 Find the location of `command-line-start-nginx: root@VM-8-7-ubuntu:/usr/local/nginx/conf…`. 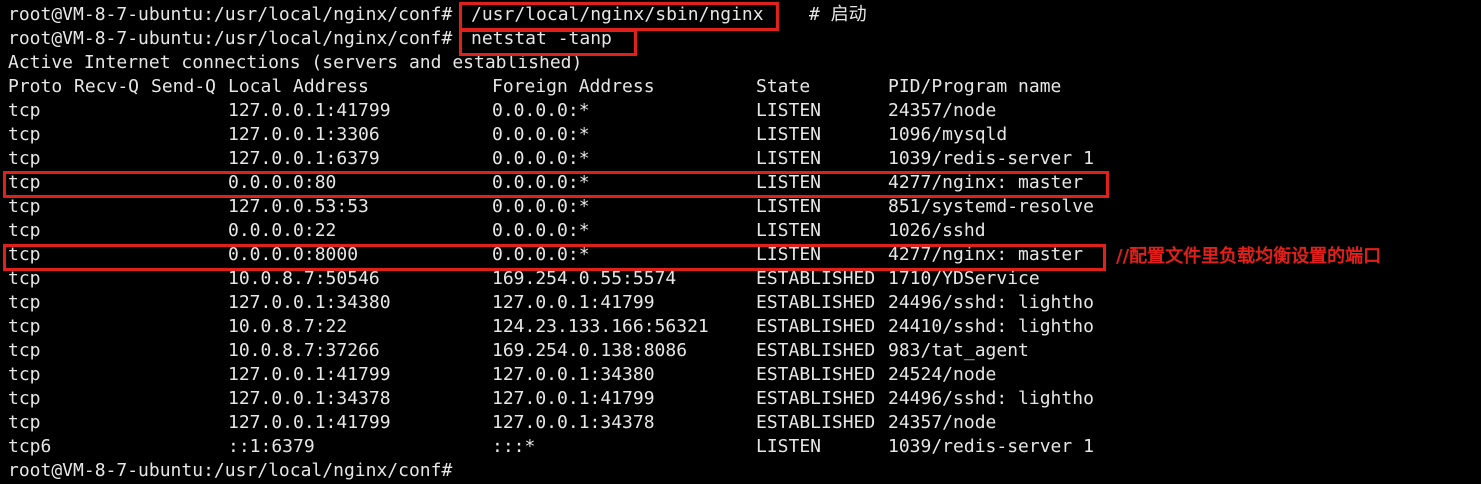

command-line-start-nginx: root@VM-8-7-ubuntu:/usr/local/nginx/conf… is located at coordinates (437, 15).